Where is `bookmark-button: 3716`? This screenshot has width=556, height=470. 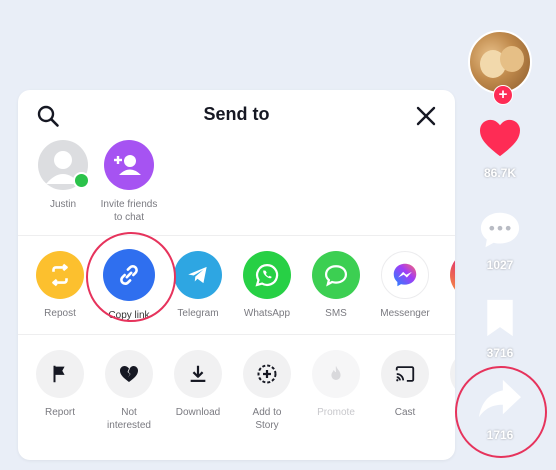 bookmark-button: 3716 is located at coordinates (500, 329).